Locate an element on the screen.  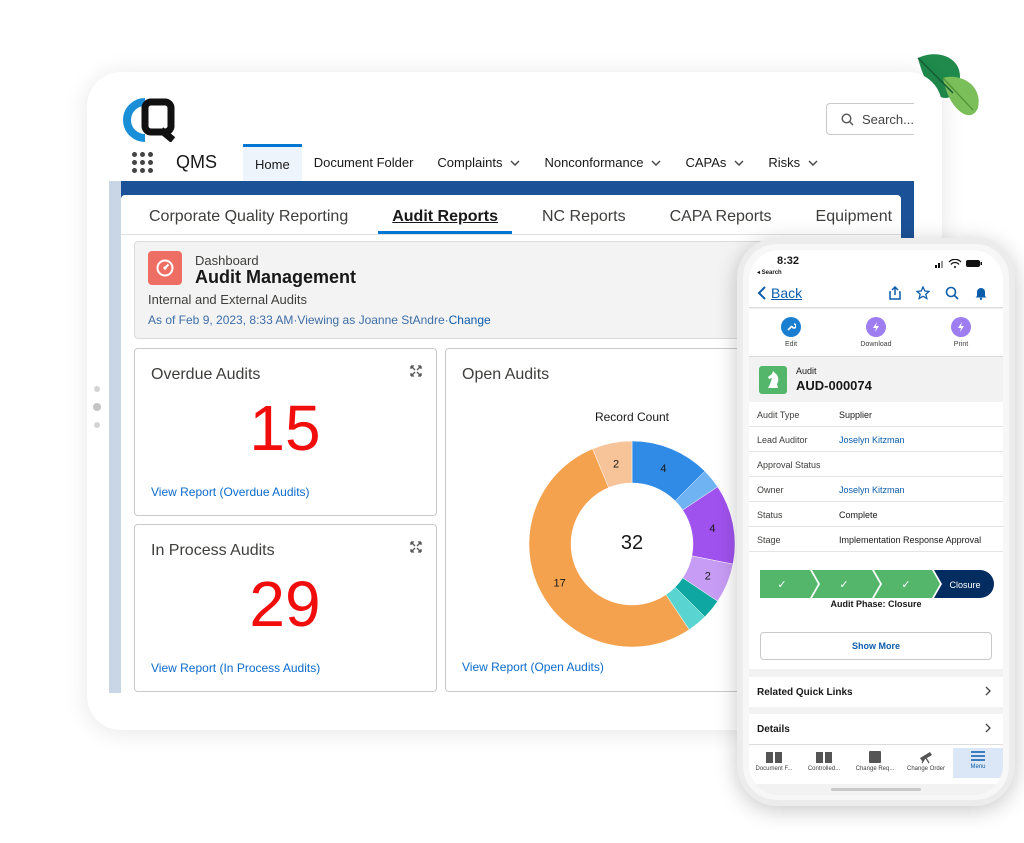
dashboard-gauge-icon is located at coordinates (165, 268).